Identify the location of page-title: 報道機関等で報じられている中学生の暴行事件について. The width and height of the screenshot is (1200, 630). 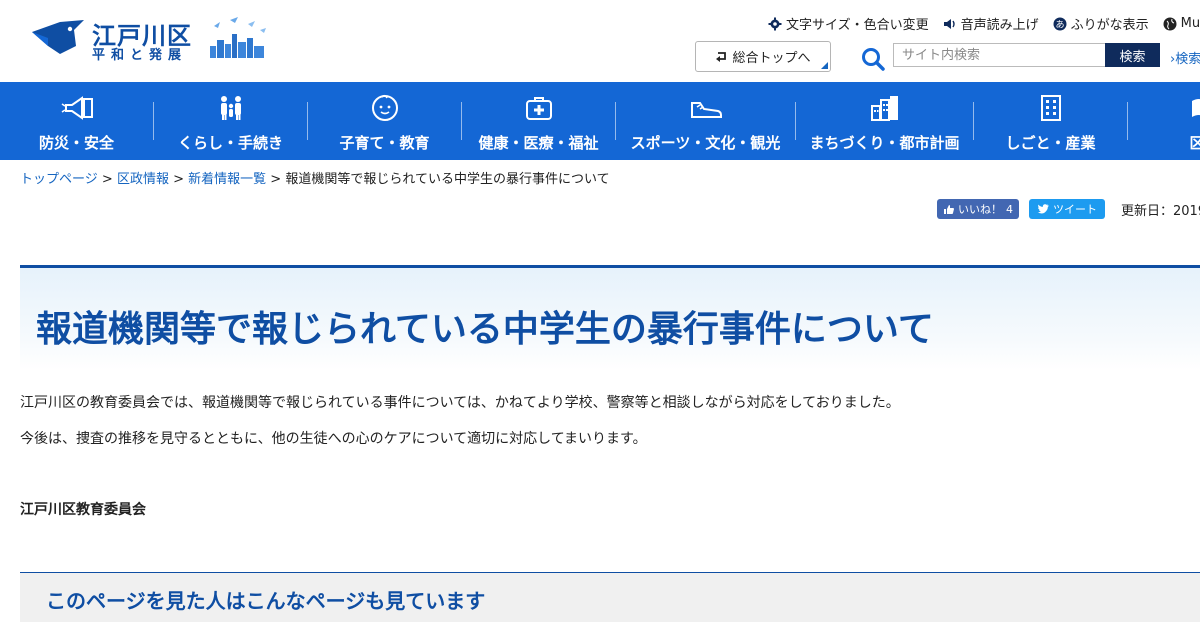
(485, 329).